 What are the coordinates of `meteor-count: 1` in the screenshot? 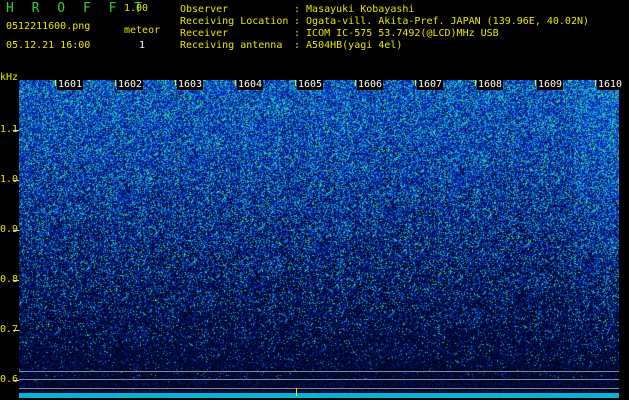 It's located at (142, 45).